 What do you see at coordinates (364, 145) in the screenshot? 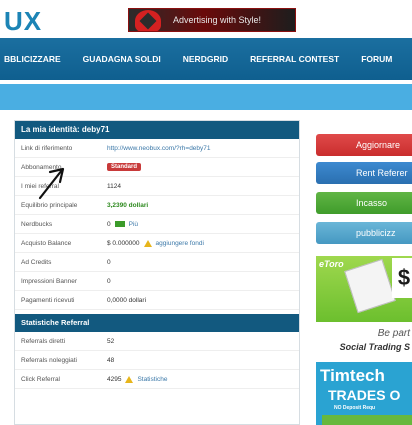
I see `upgrade-button: Aggiornare` at bounding box center [364, 145].